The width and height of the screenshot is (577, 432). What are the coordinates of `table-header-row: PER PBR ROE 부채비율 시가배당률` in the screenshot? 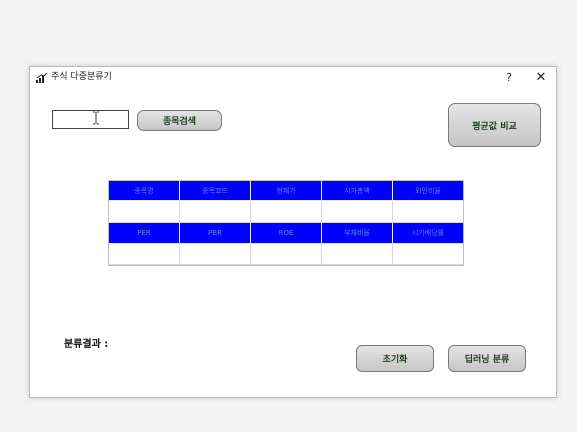 It's located at (286, 233).